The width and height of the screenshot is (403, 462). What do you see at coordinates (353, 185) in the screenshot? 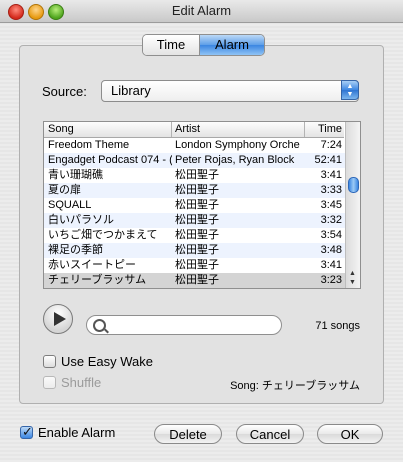
I see `scrollbar-thumb` at bounding box center [353, 185].